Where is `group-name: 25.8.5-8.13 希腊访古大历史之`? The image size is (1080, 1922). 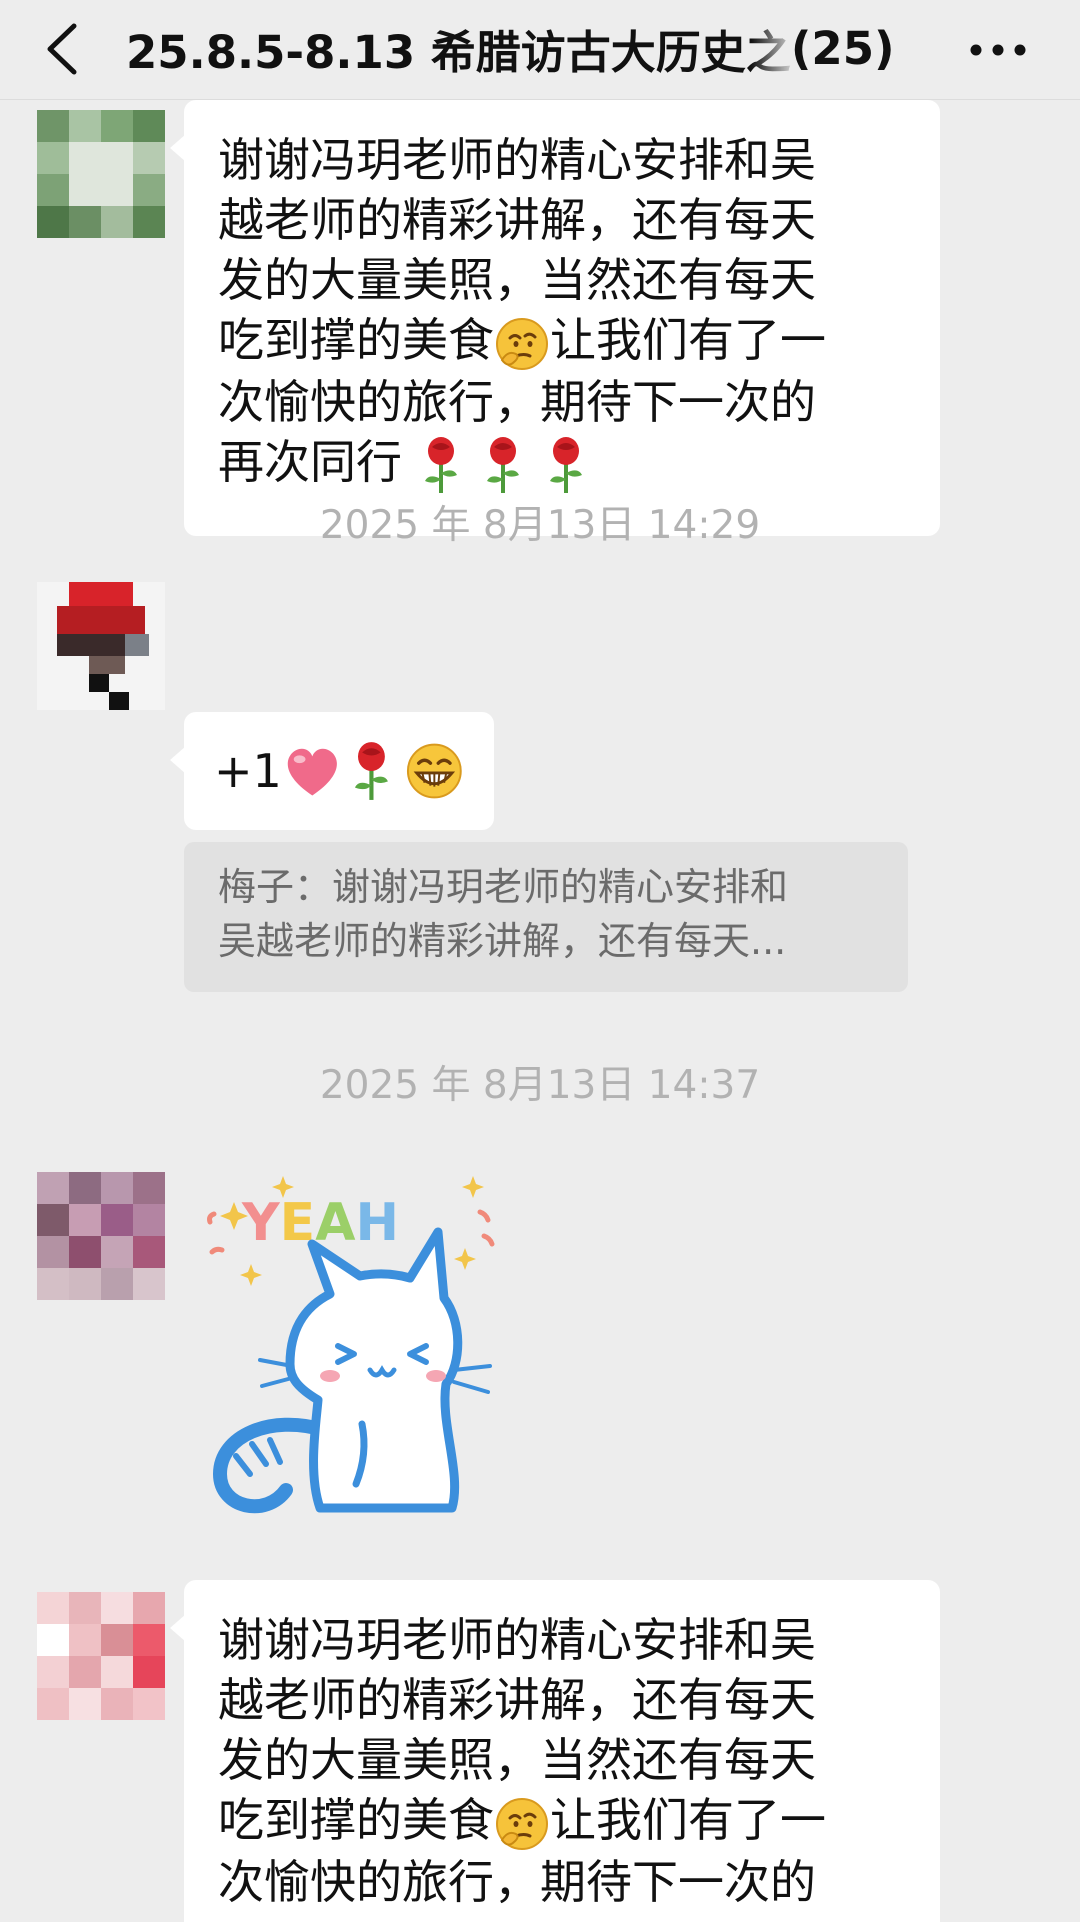 group-name: 25.8.5-8.13 希腊访古大历史之 is located at coordinates (458, 52).